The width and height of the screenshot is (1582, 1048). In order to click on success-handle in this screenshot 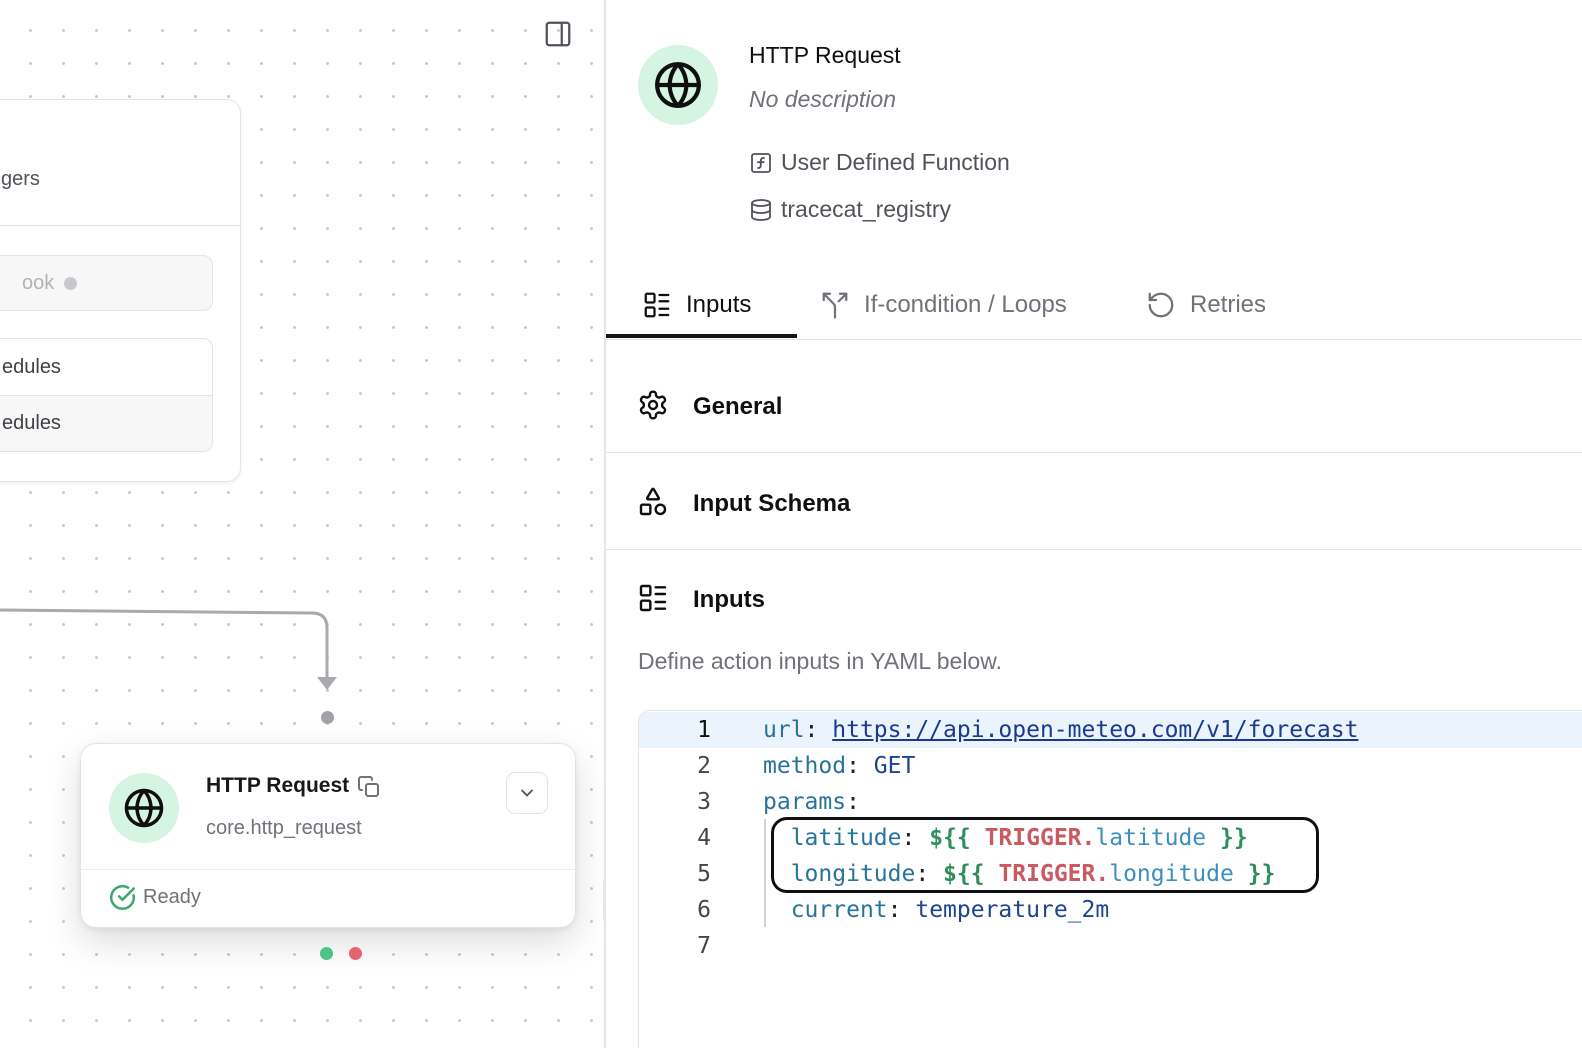, I will do `click(326, 953)`.